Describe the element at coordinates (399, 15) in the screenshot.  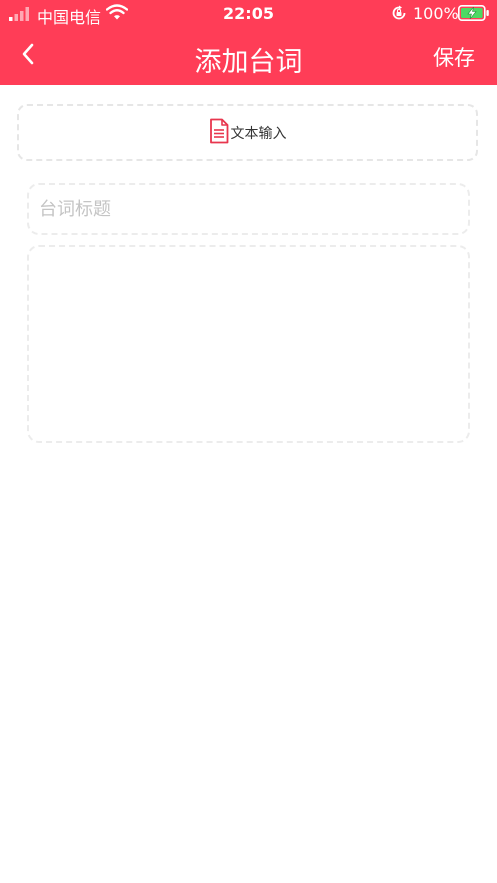
I see `rotation-lock-icon` at that location.